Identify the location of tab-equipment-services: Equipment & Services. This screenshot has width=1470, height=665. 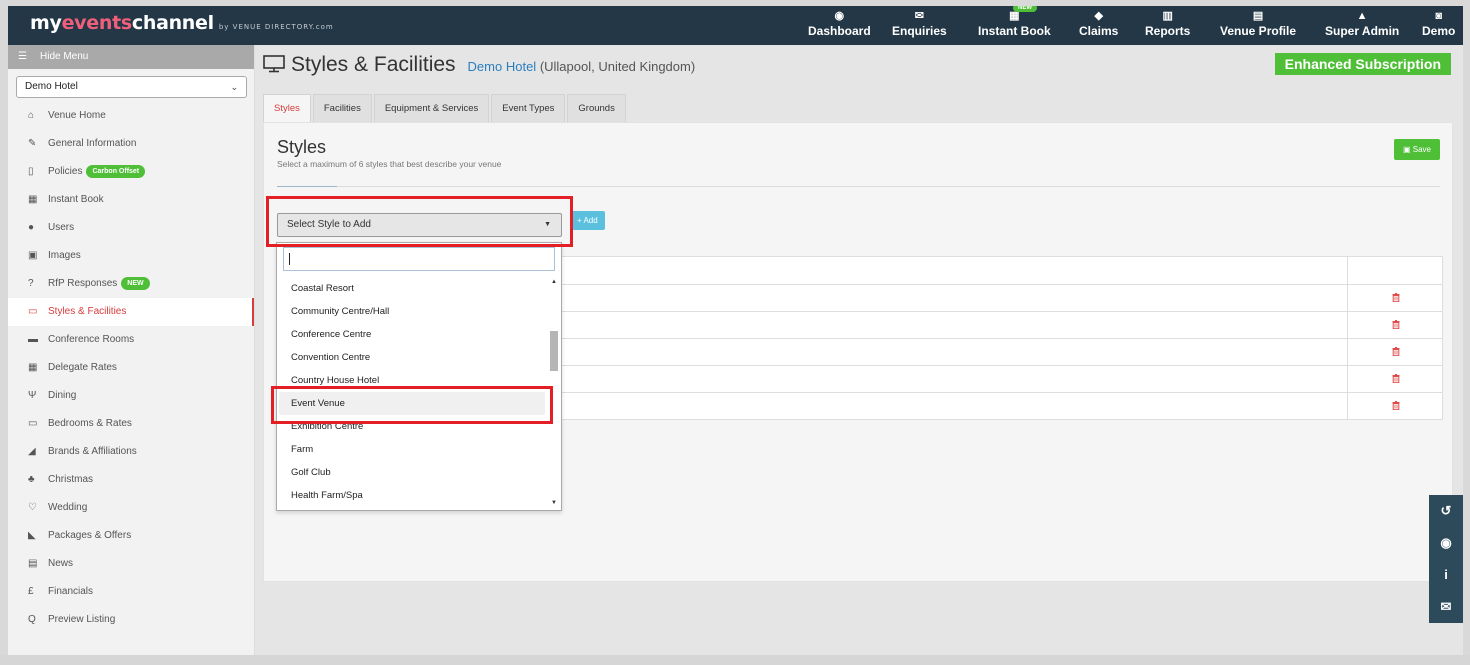
(431, 108).